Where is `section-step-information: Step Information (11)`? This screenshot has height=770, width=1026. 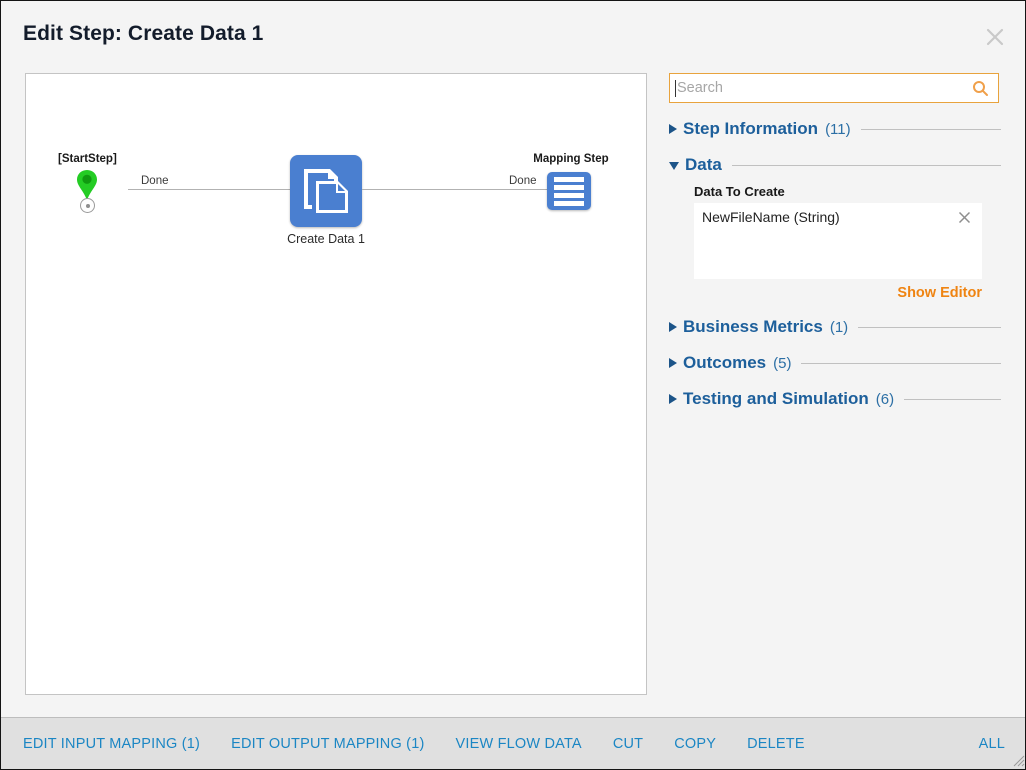
section-step-information: Step Information (11) is located at coordinates (836, 129).